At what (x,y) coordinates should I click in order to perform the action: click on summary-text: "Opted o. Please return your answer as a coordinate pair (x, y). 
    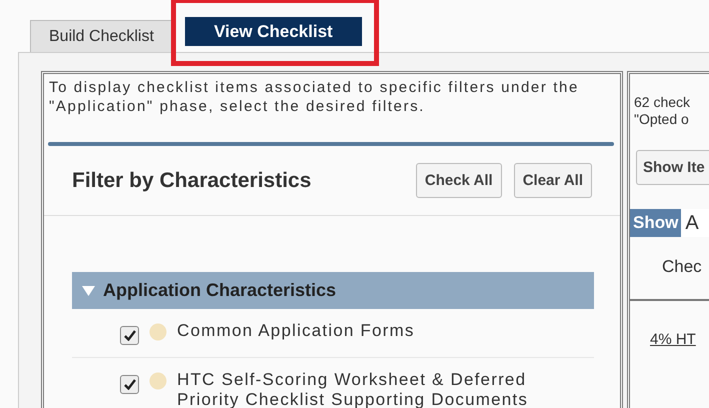
    Looking at the image, I should click on (661, 119).